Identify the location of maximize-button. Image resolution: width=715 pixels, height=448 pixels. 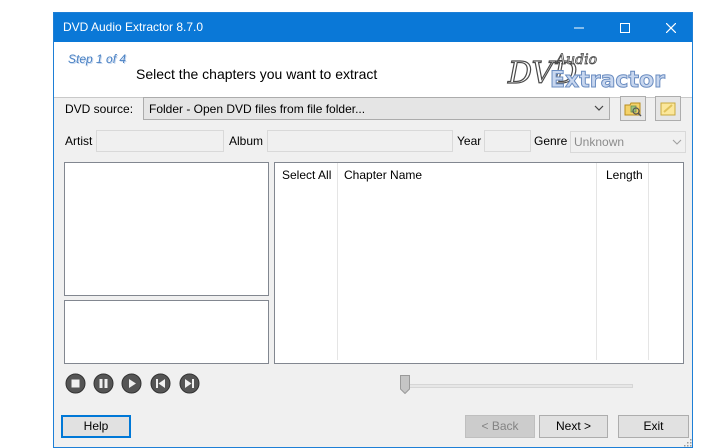
(625, 27).